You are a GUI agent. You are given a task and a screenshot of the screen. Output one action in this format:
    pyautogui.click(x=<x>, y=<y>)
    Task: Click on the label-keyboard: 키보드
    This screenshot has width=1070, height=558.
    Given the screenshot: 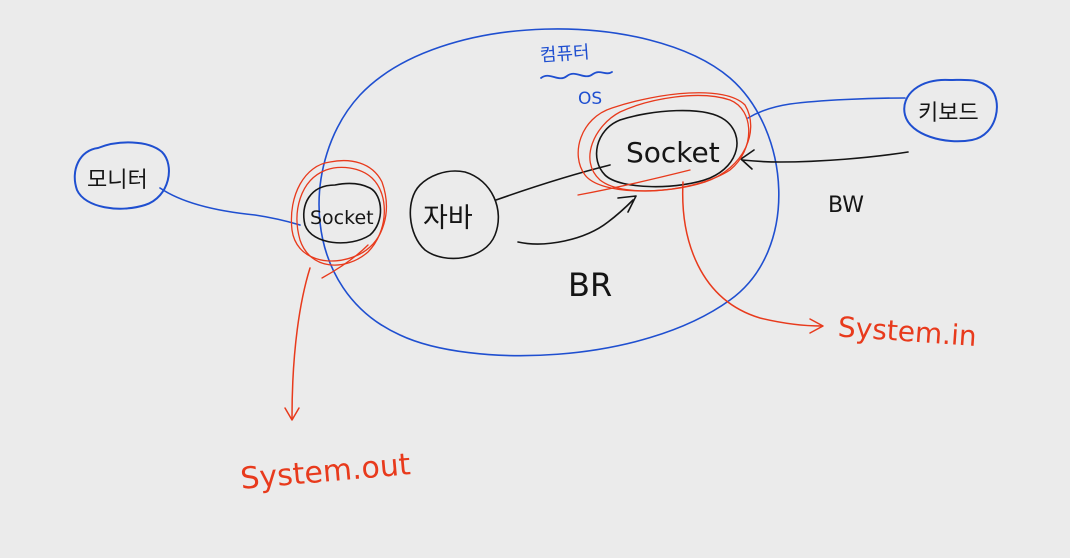 What is the action you would take?
    pyautogui.click(x=948, y=113)
    